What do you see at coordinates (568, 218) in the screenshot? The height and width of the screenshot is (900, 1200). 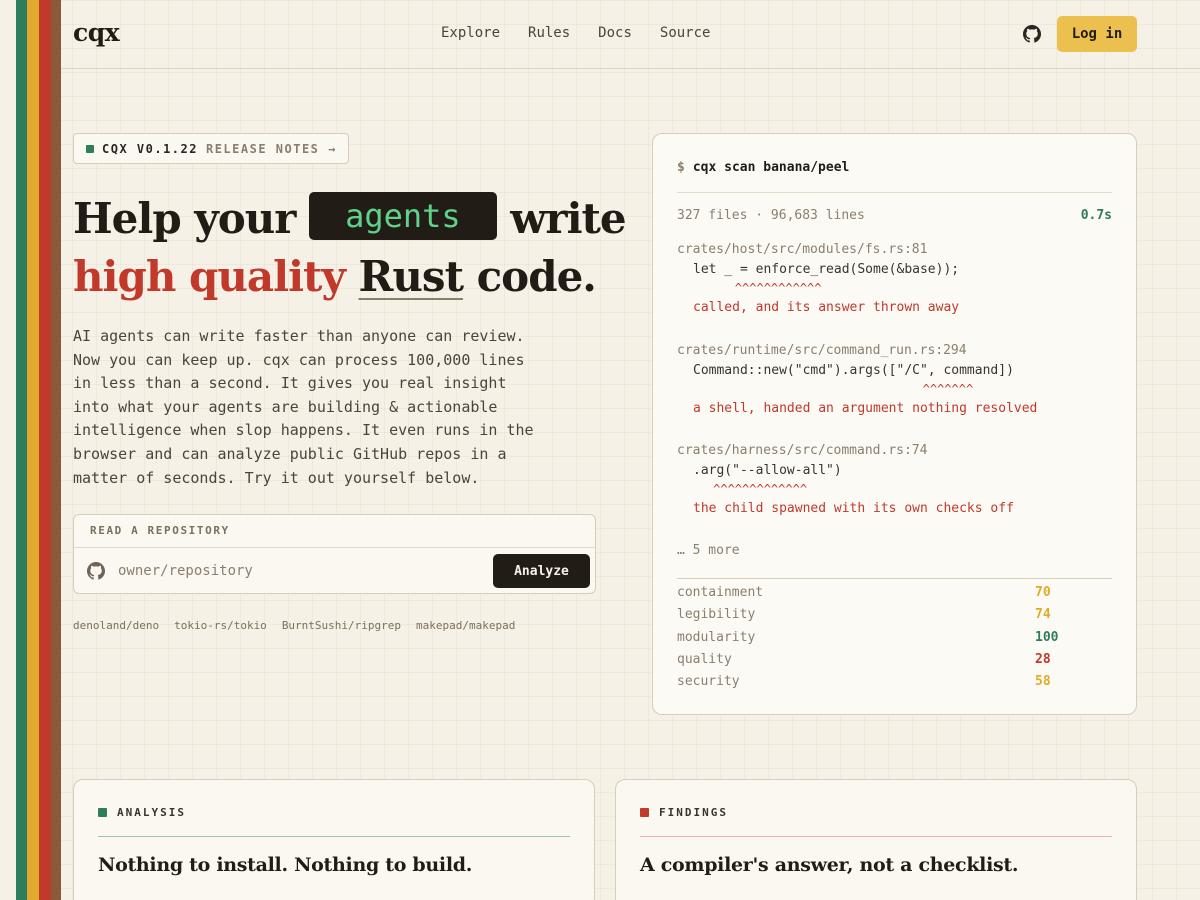 I see `headline-part: write` at bounding box center [568, 218].